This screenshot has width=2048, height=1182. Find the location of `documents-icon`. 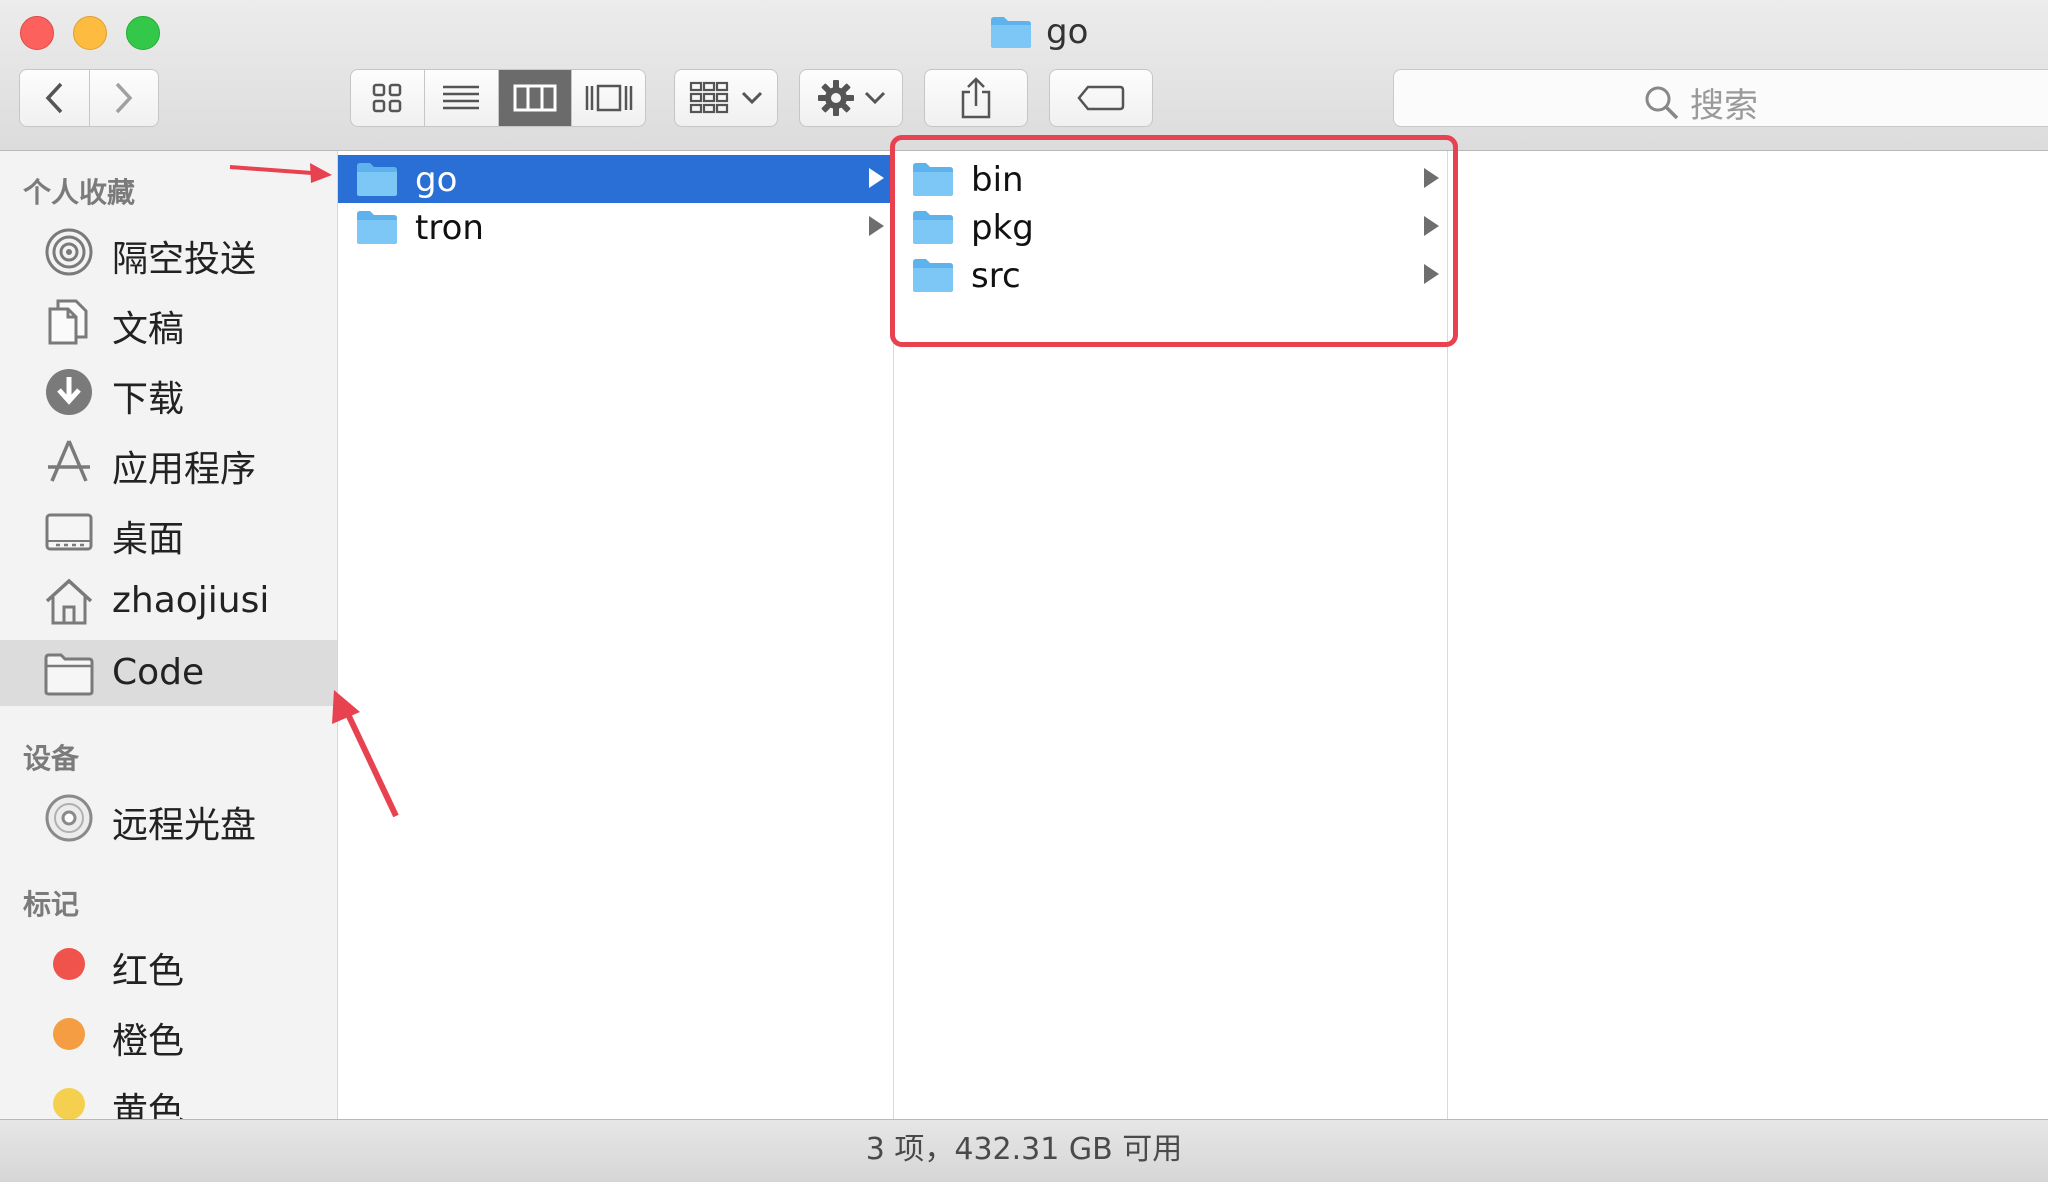

documents-icon is located at coordinates (69, 322).